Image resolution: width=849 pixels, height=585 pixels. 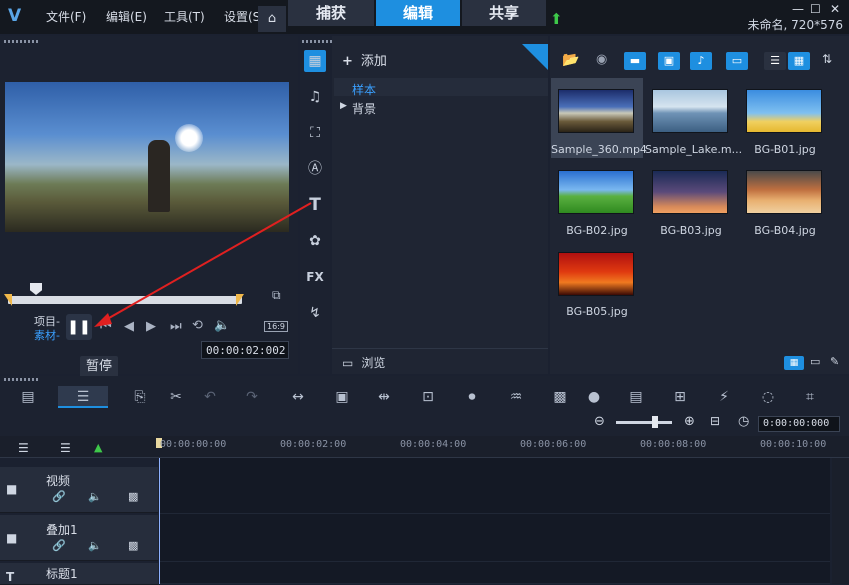 I want to click on graphics-icon: ✿, so click(x=315, y=241).